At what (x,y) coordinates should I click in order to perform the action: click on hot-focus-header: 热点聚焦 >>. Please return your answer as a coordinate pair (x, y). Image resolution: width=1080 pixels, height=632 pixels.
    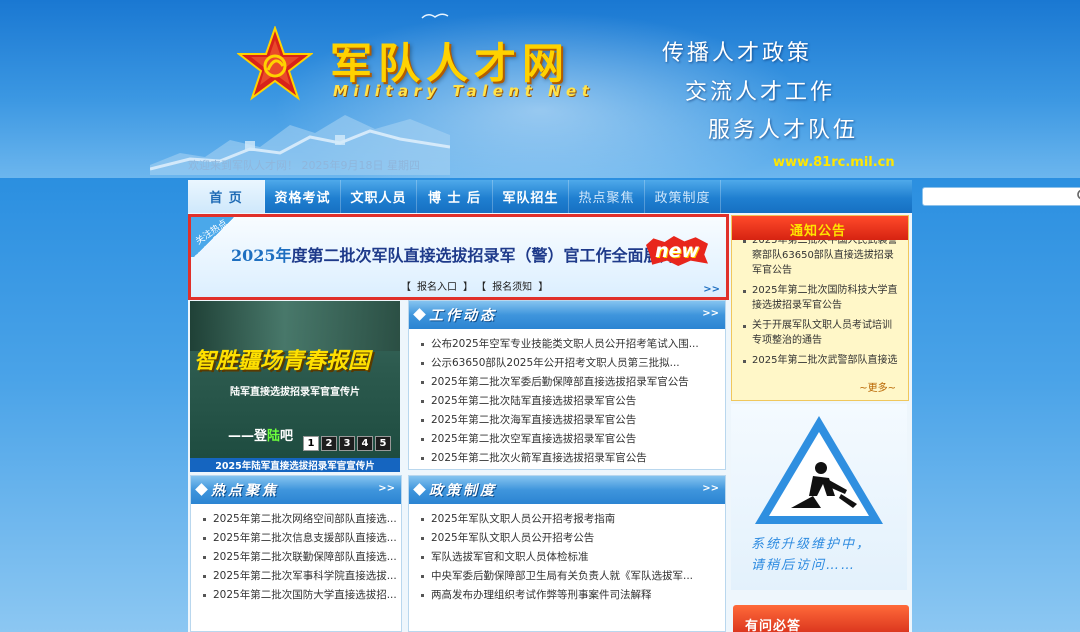
    Looking at the image, I should click on (296, 490).